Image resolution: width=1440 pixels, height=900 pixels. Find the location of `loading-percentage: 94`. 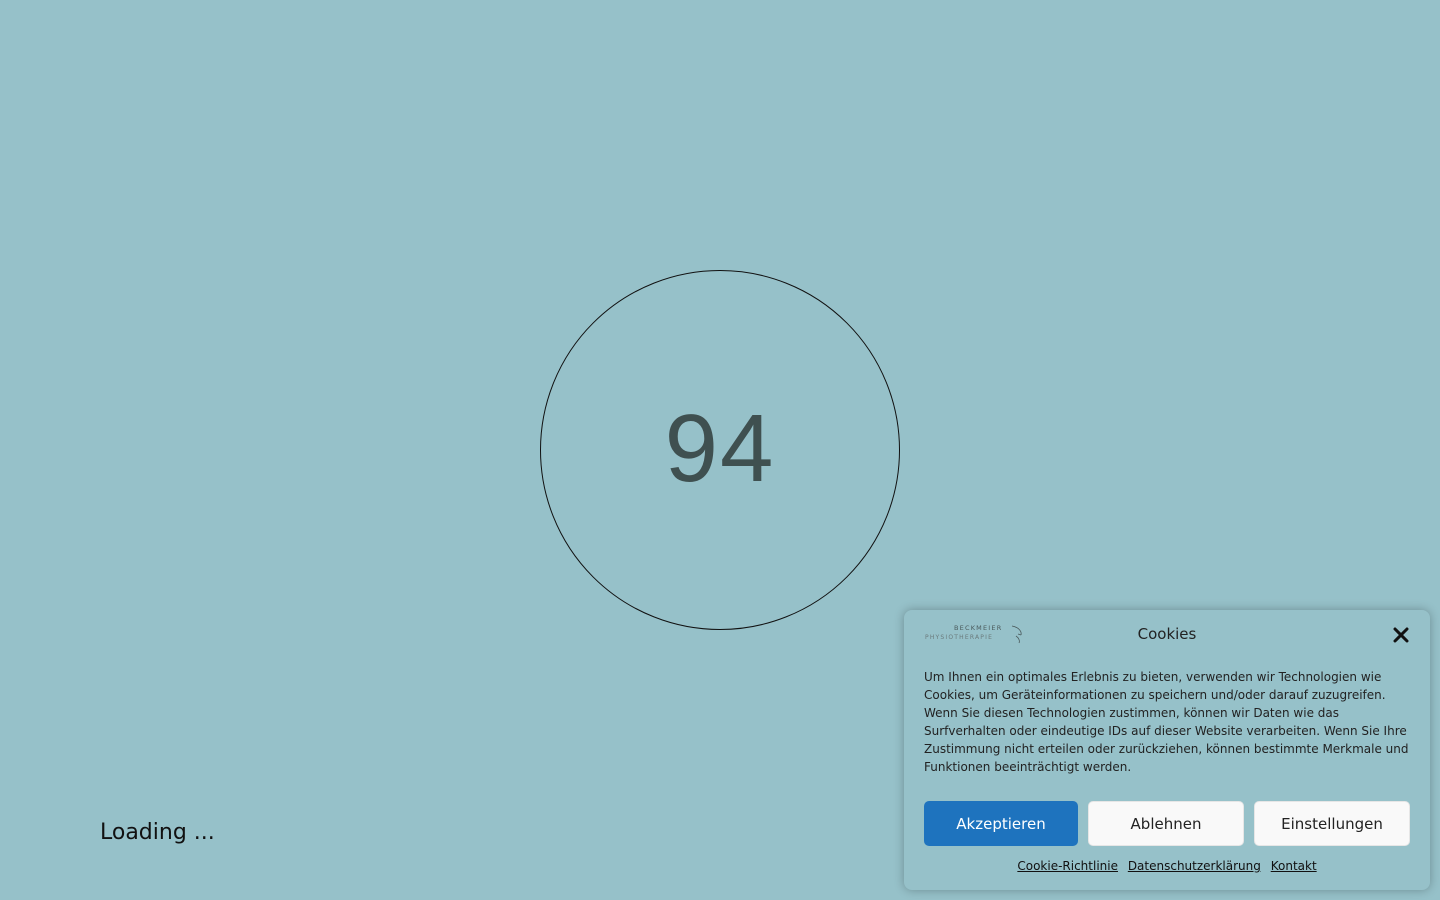

loading-percentage: 94 is located at coordinates (720, 448).